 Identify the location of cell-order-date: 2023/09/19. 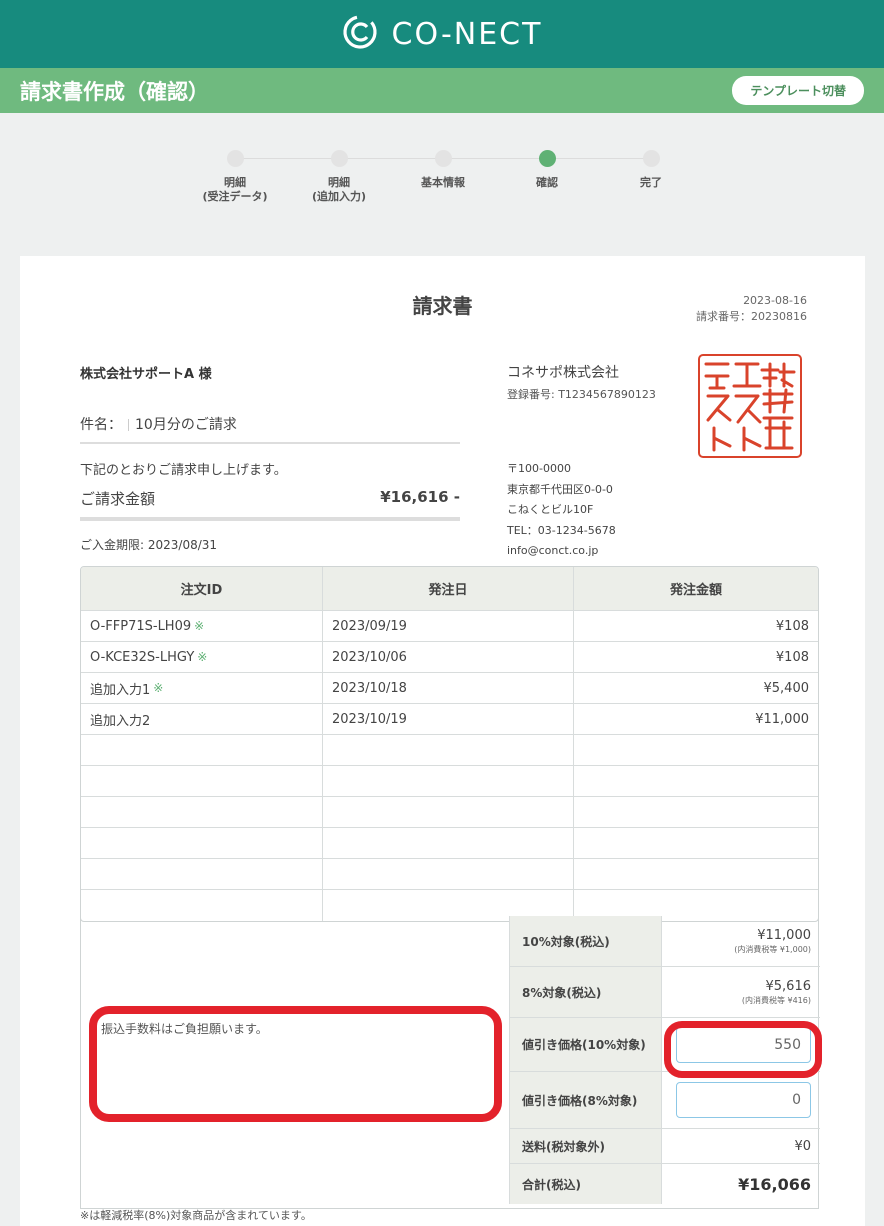
(448, 626).